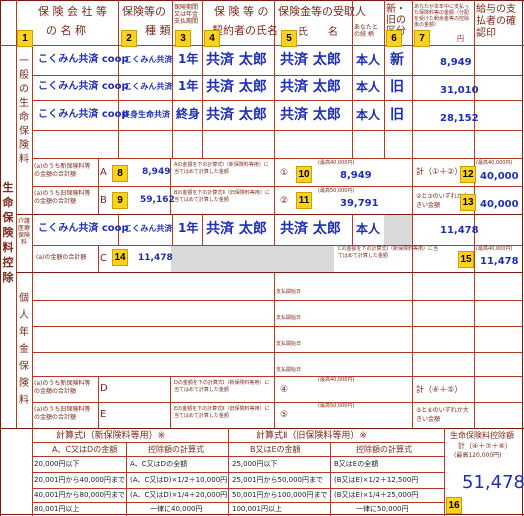 This screenshot has width=524, height=516. What do you see at coordinates (459, 90) in the screenshot?
I see `row-amount: 31,010` at bounding box center [459, 90].